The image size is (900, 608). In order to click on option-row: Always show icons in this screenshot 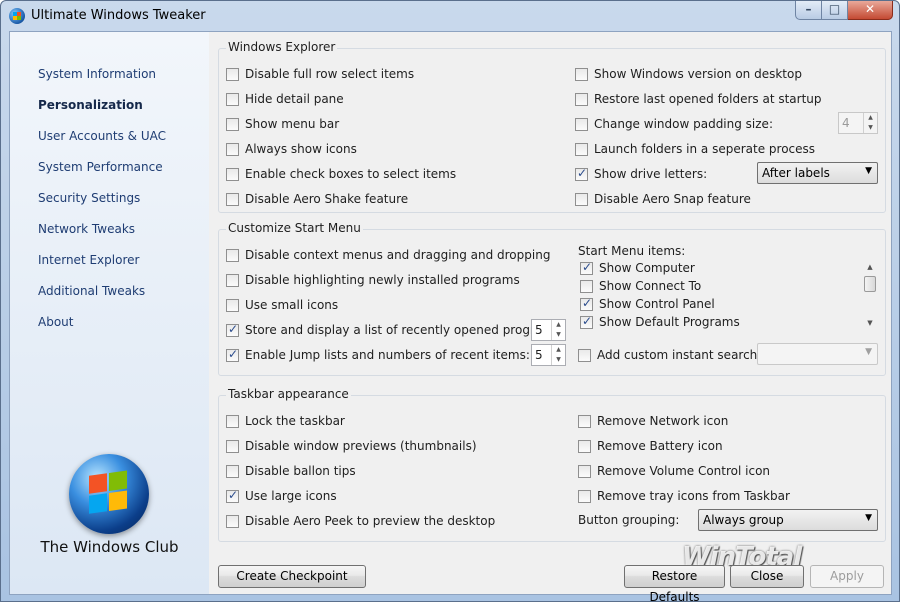, I will do `click(291, 149)`.